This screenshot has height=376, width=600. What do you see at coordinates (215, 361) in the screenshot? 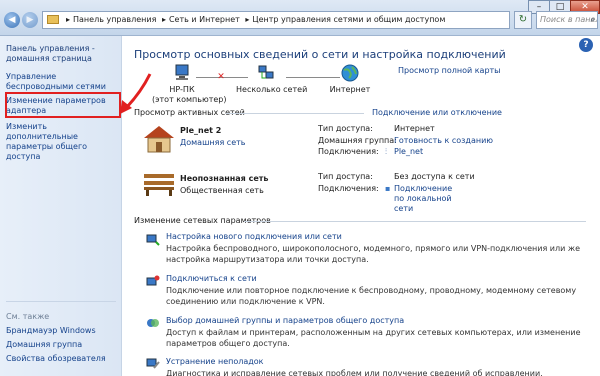
I see `link-troubleshoot: Устранение неполадок` at bounding box center [215, 361].